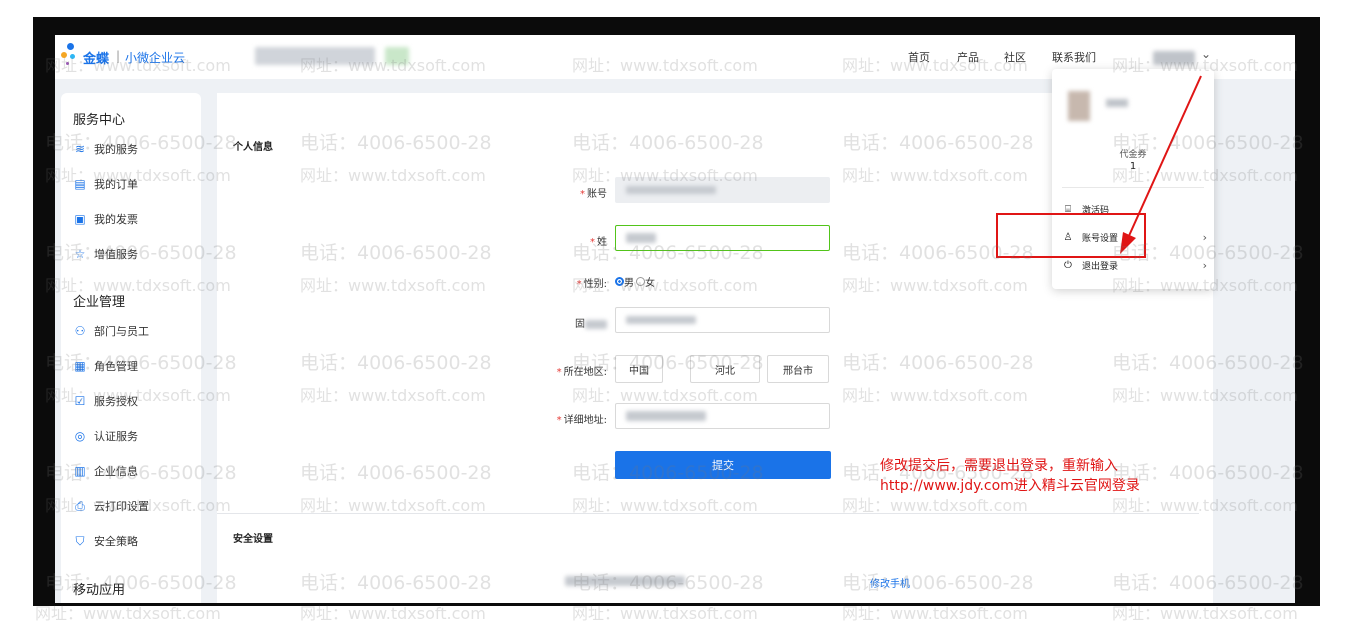  What do you see at coordinates (968, 57) in the screenshot?
I see `nav-products: 产品` at bounding box center [968, 57].